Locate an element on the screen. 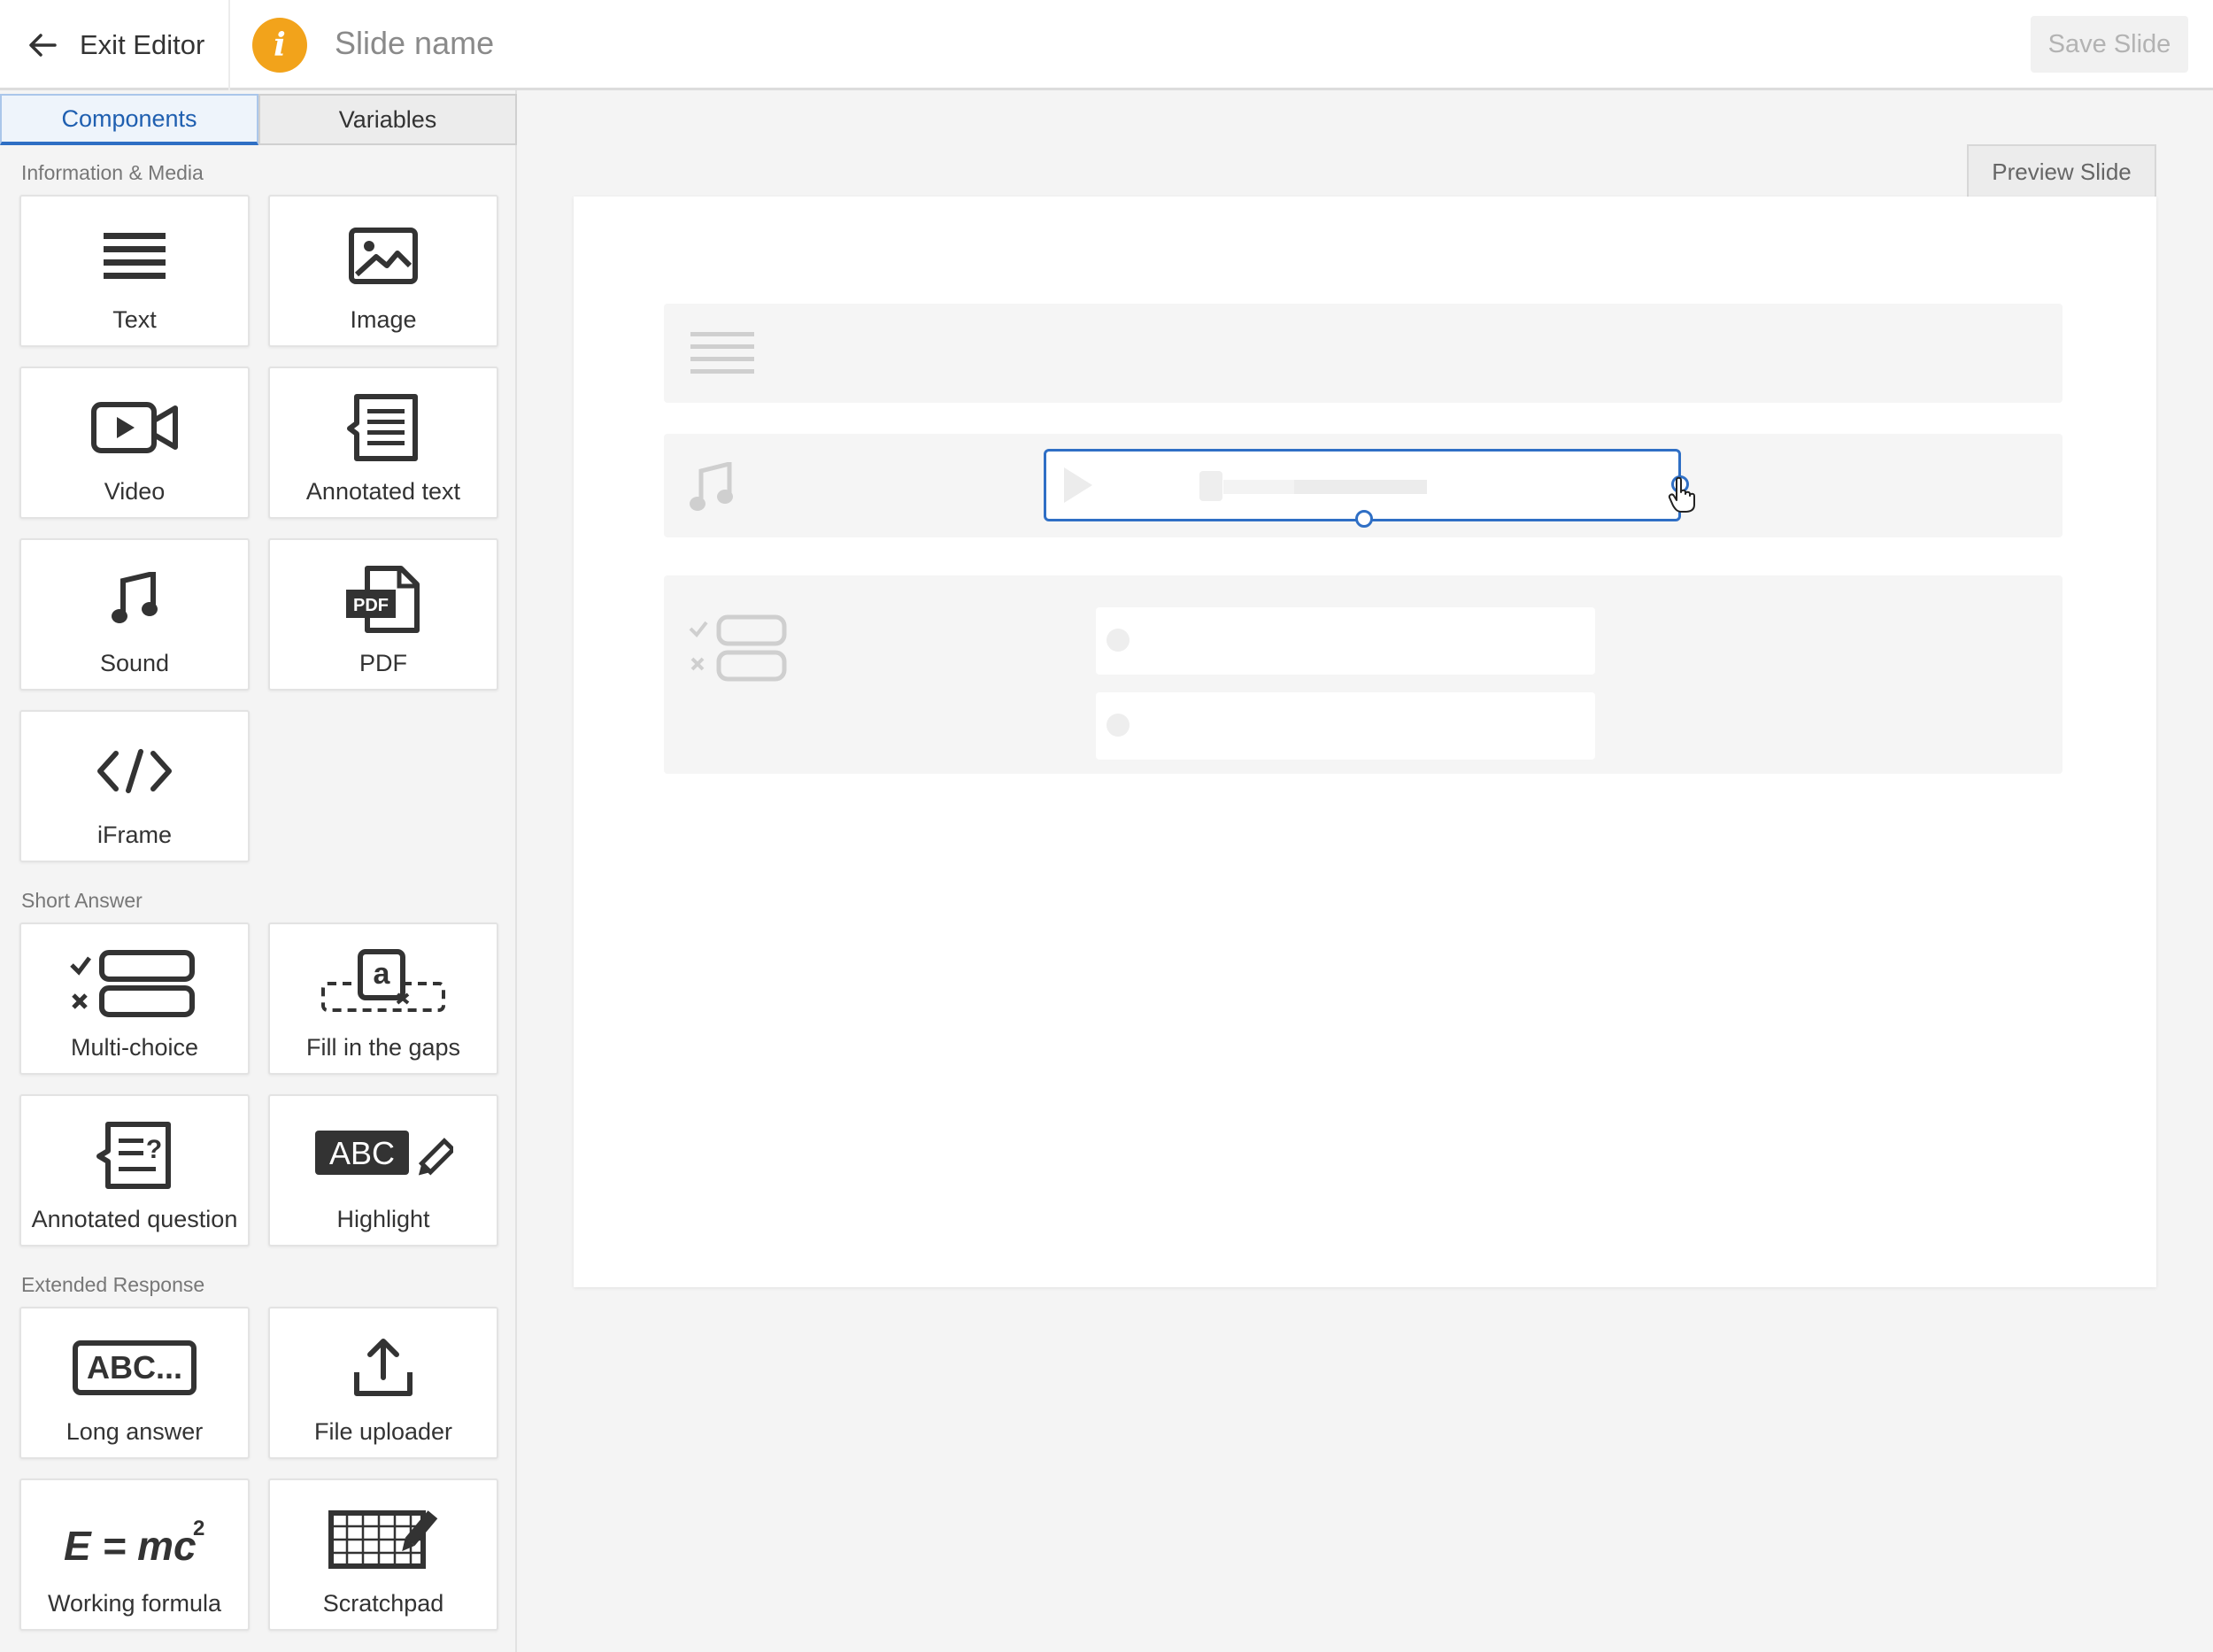 Image resolution: width=2213 pixels, height=1652 pixels. component-label: PDF is located at coordinates (383, 663).